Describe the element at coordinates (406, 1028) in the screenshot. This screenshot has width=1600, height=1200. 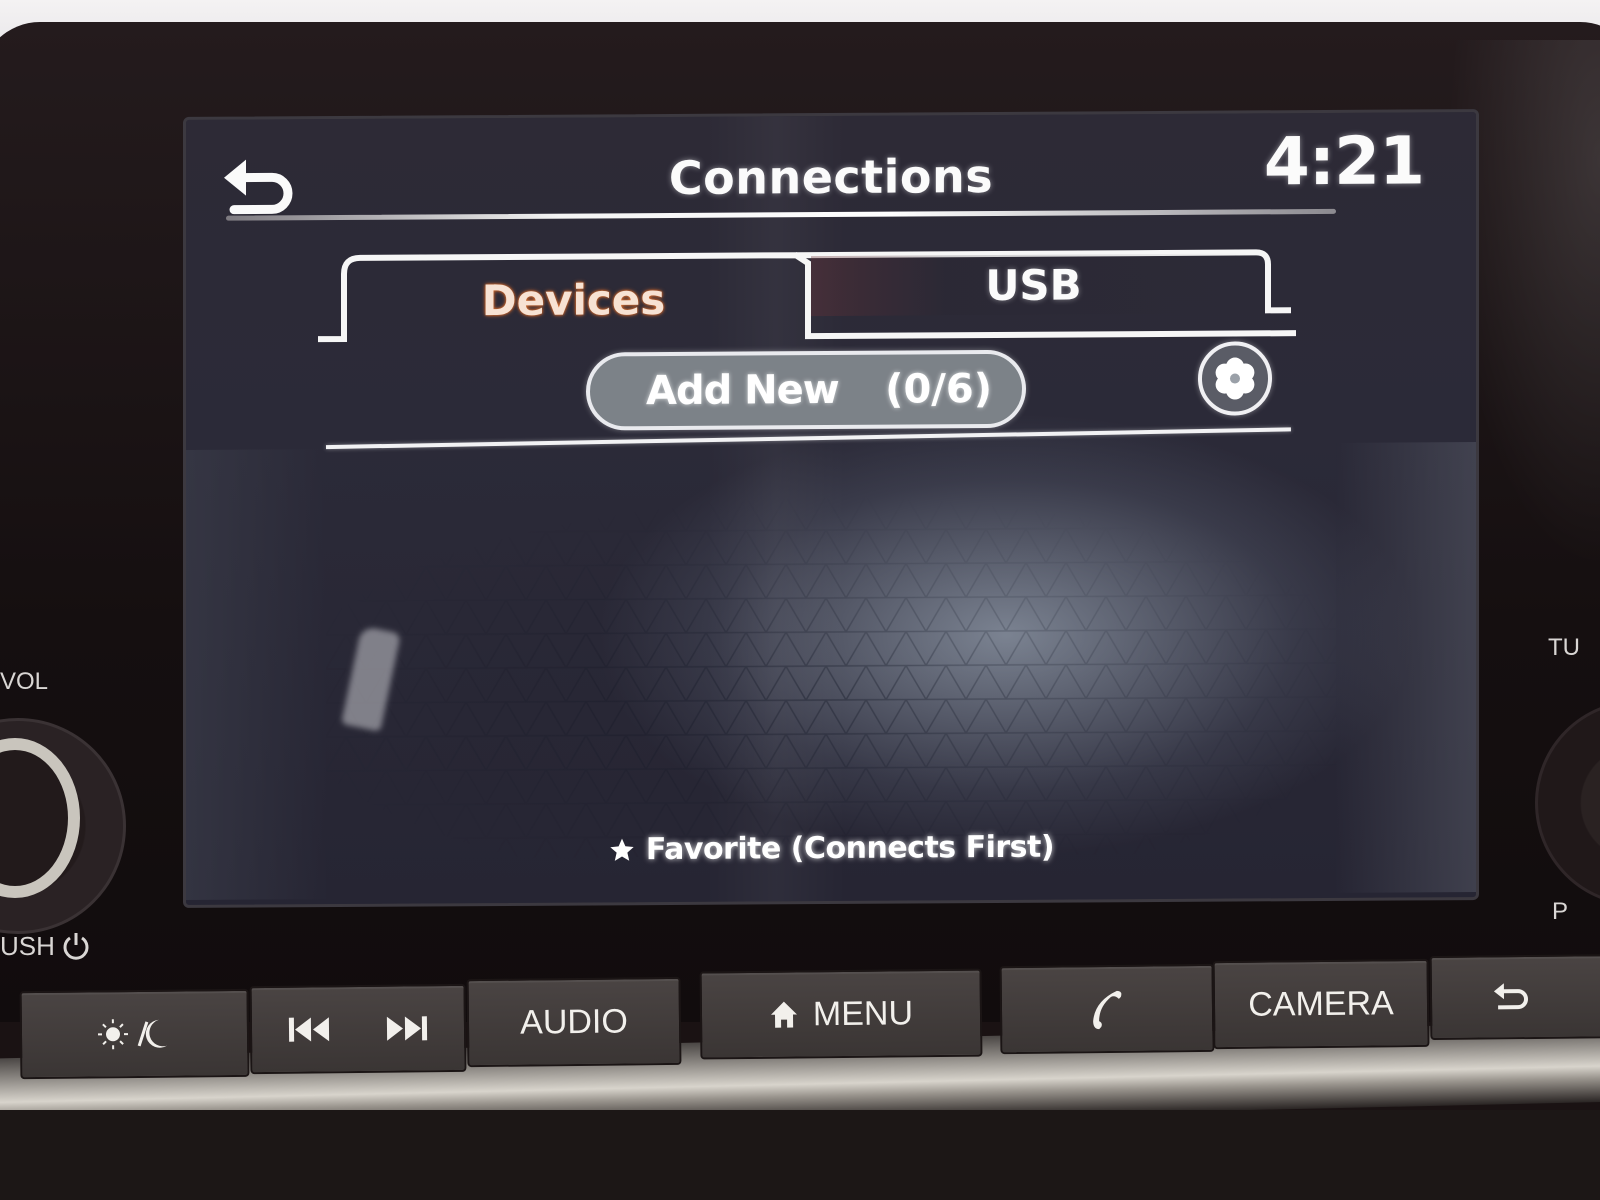
I see `skip-forward-icon` at that location.